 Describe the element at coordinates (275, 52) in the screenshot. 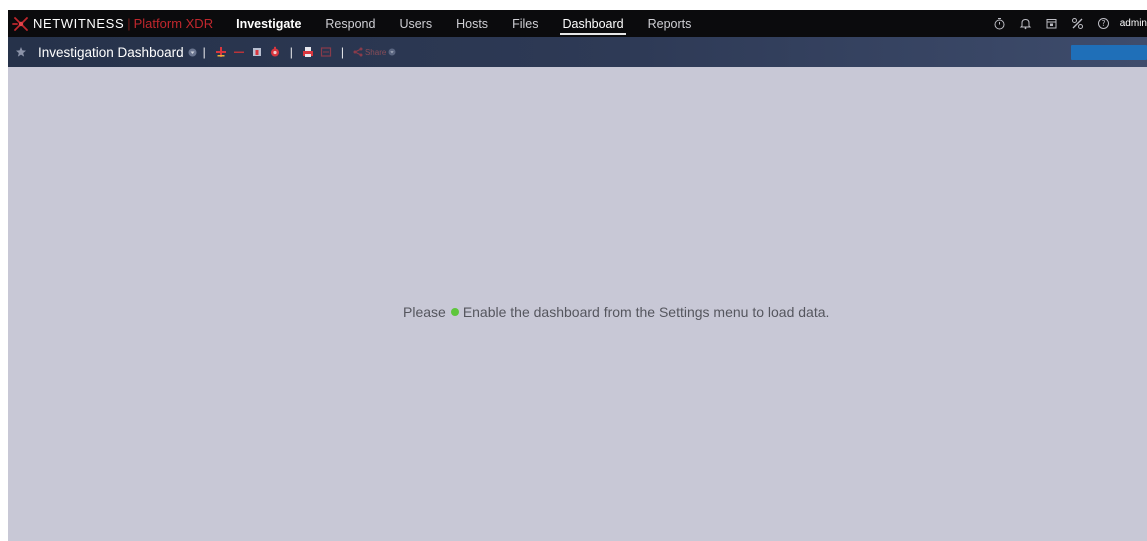

I see `settings-icon` at that location.